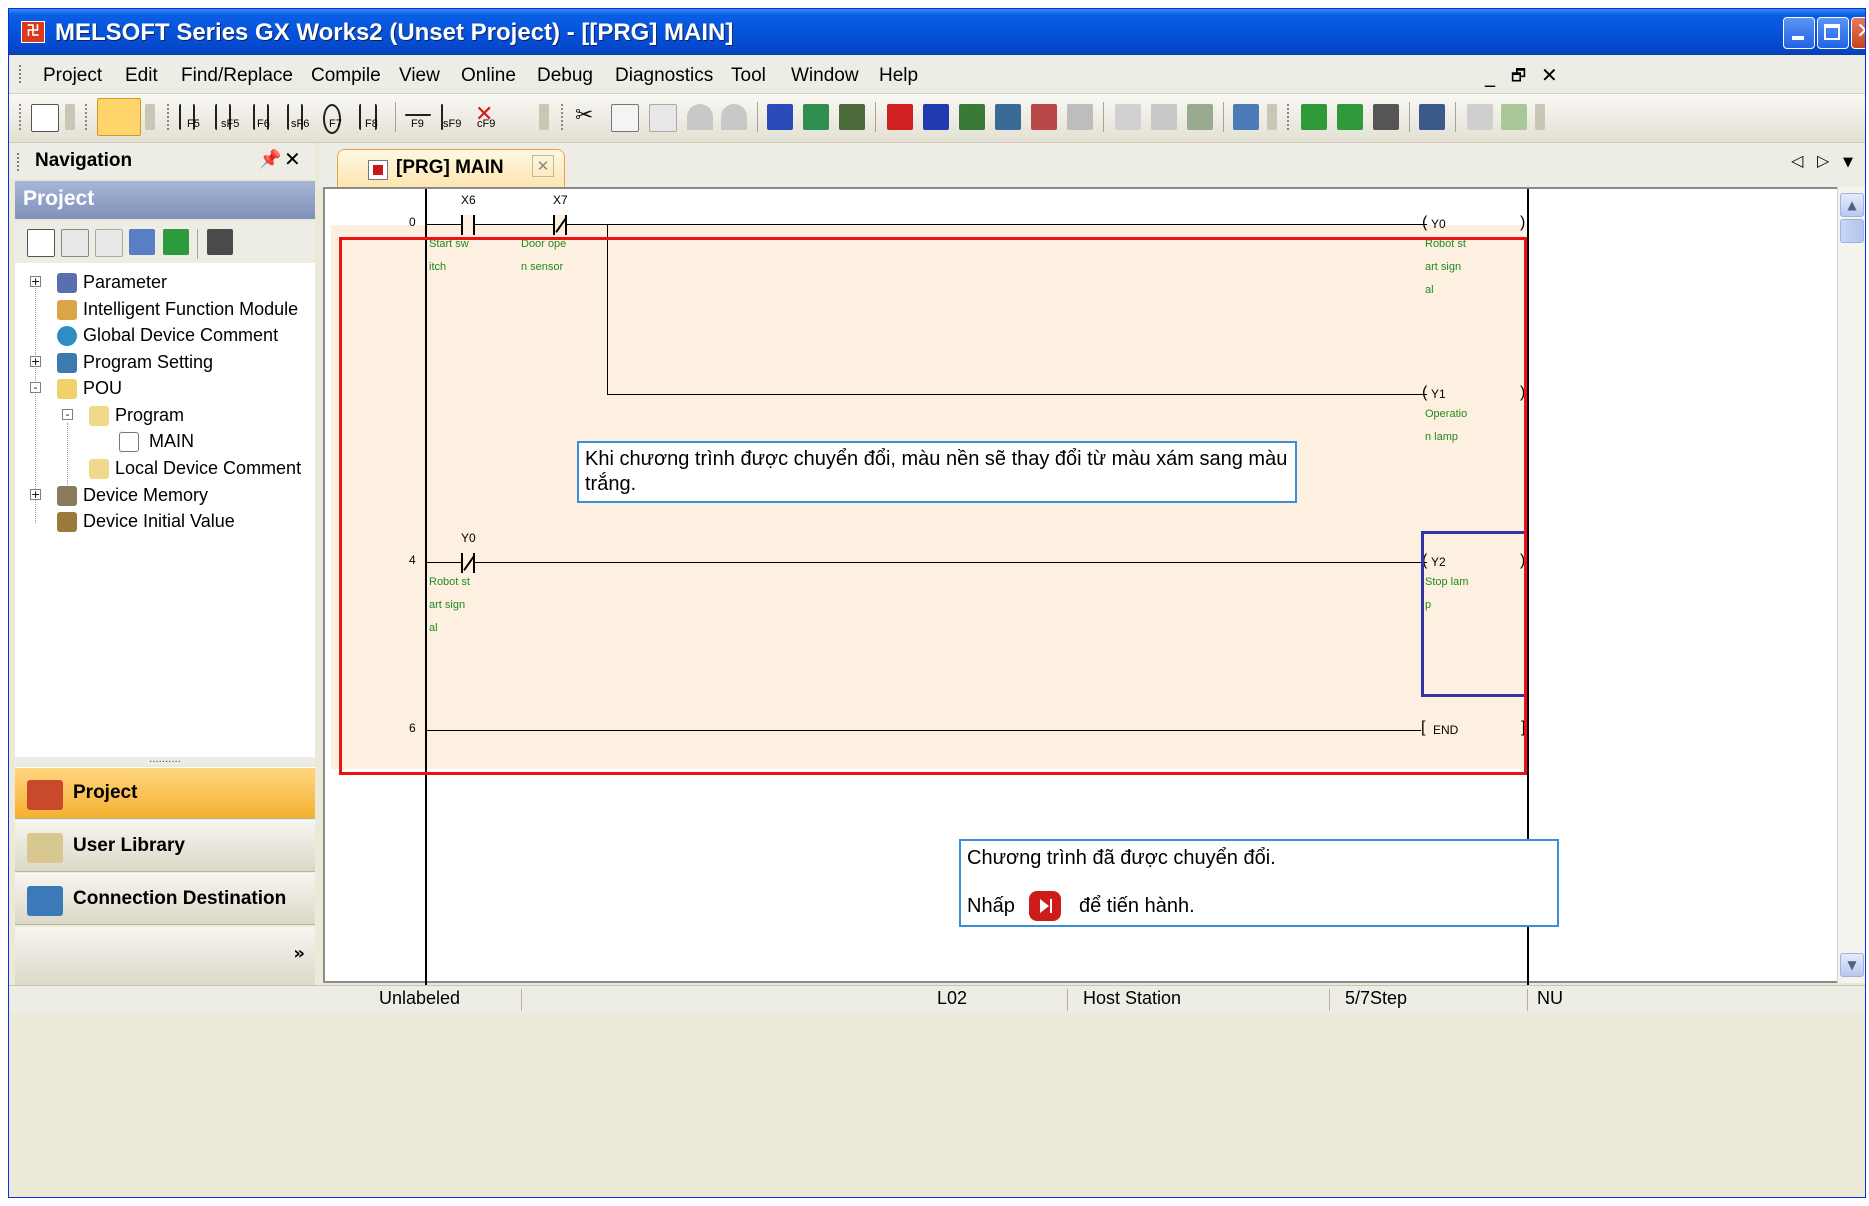  I want to click on menu-edit: Edit, so click(141, 76).